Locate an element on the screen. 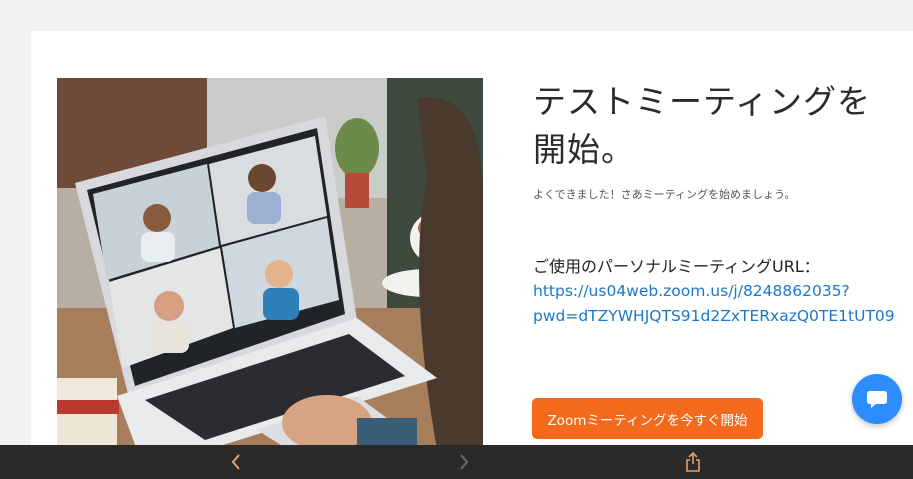 This screenshot has width=913, height=479. share-button is located at coordinates (693, 462).